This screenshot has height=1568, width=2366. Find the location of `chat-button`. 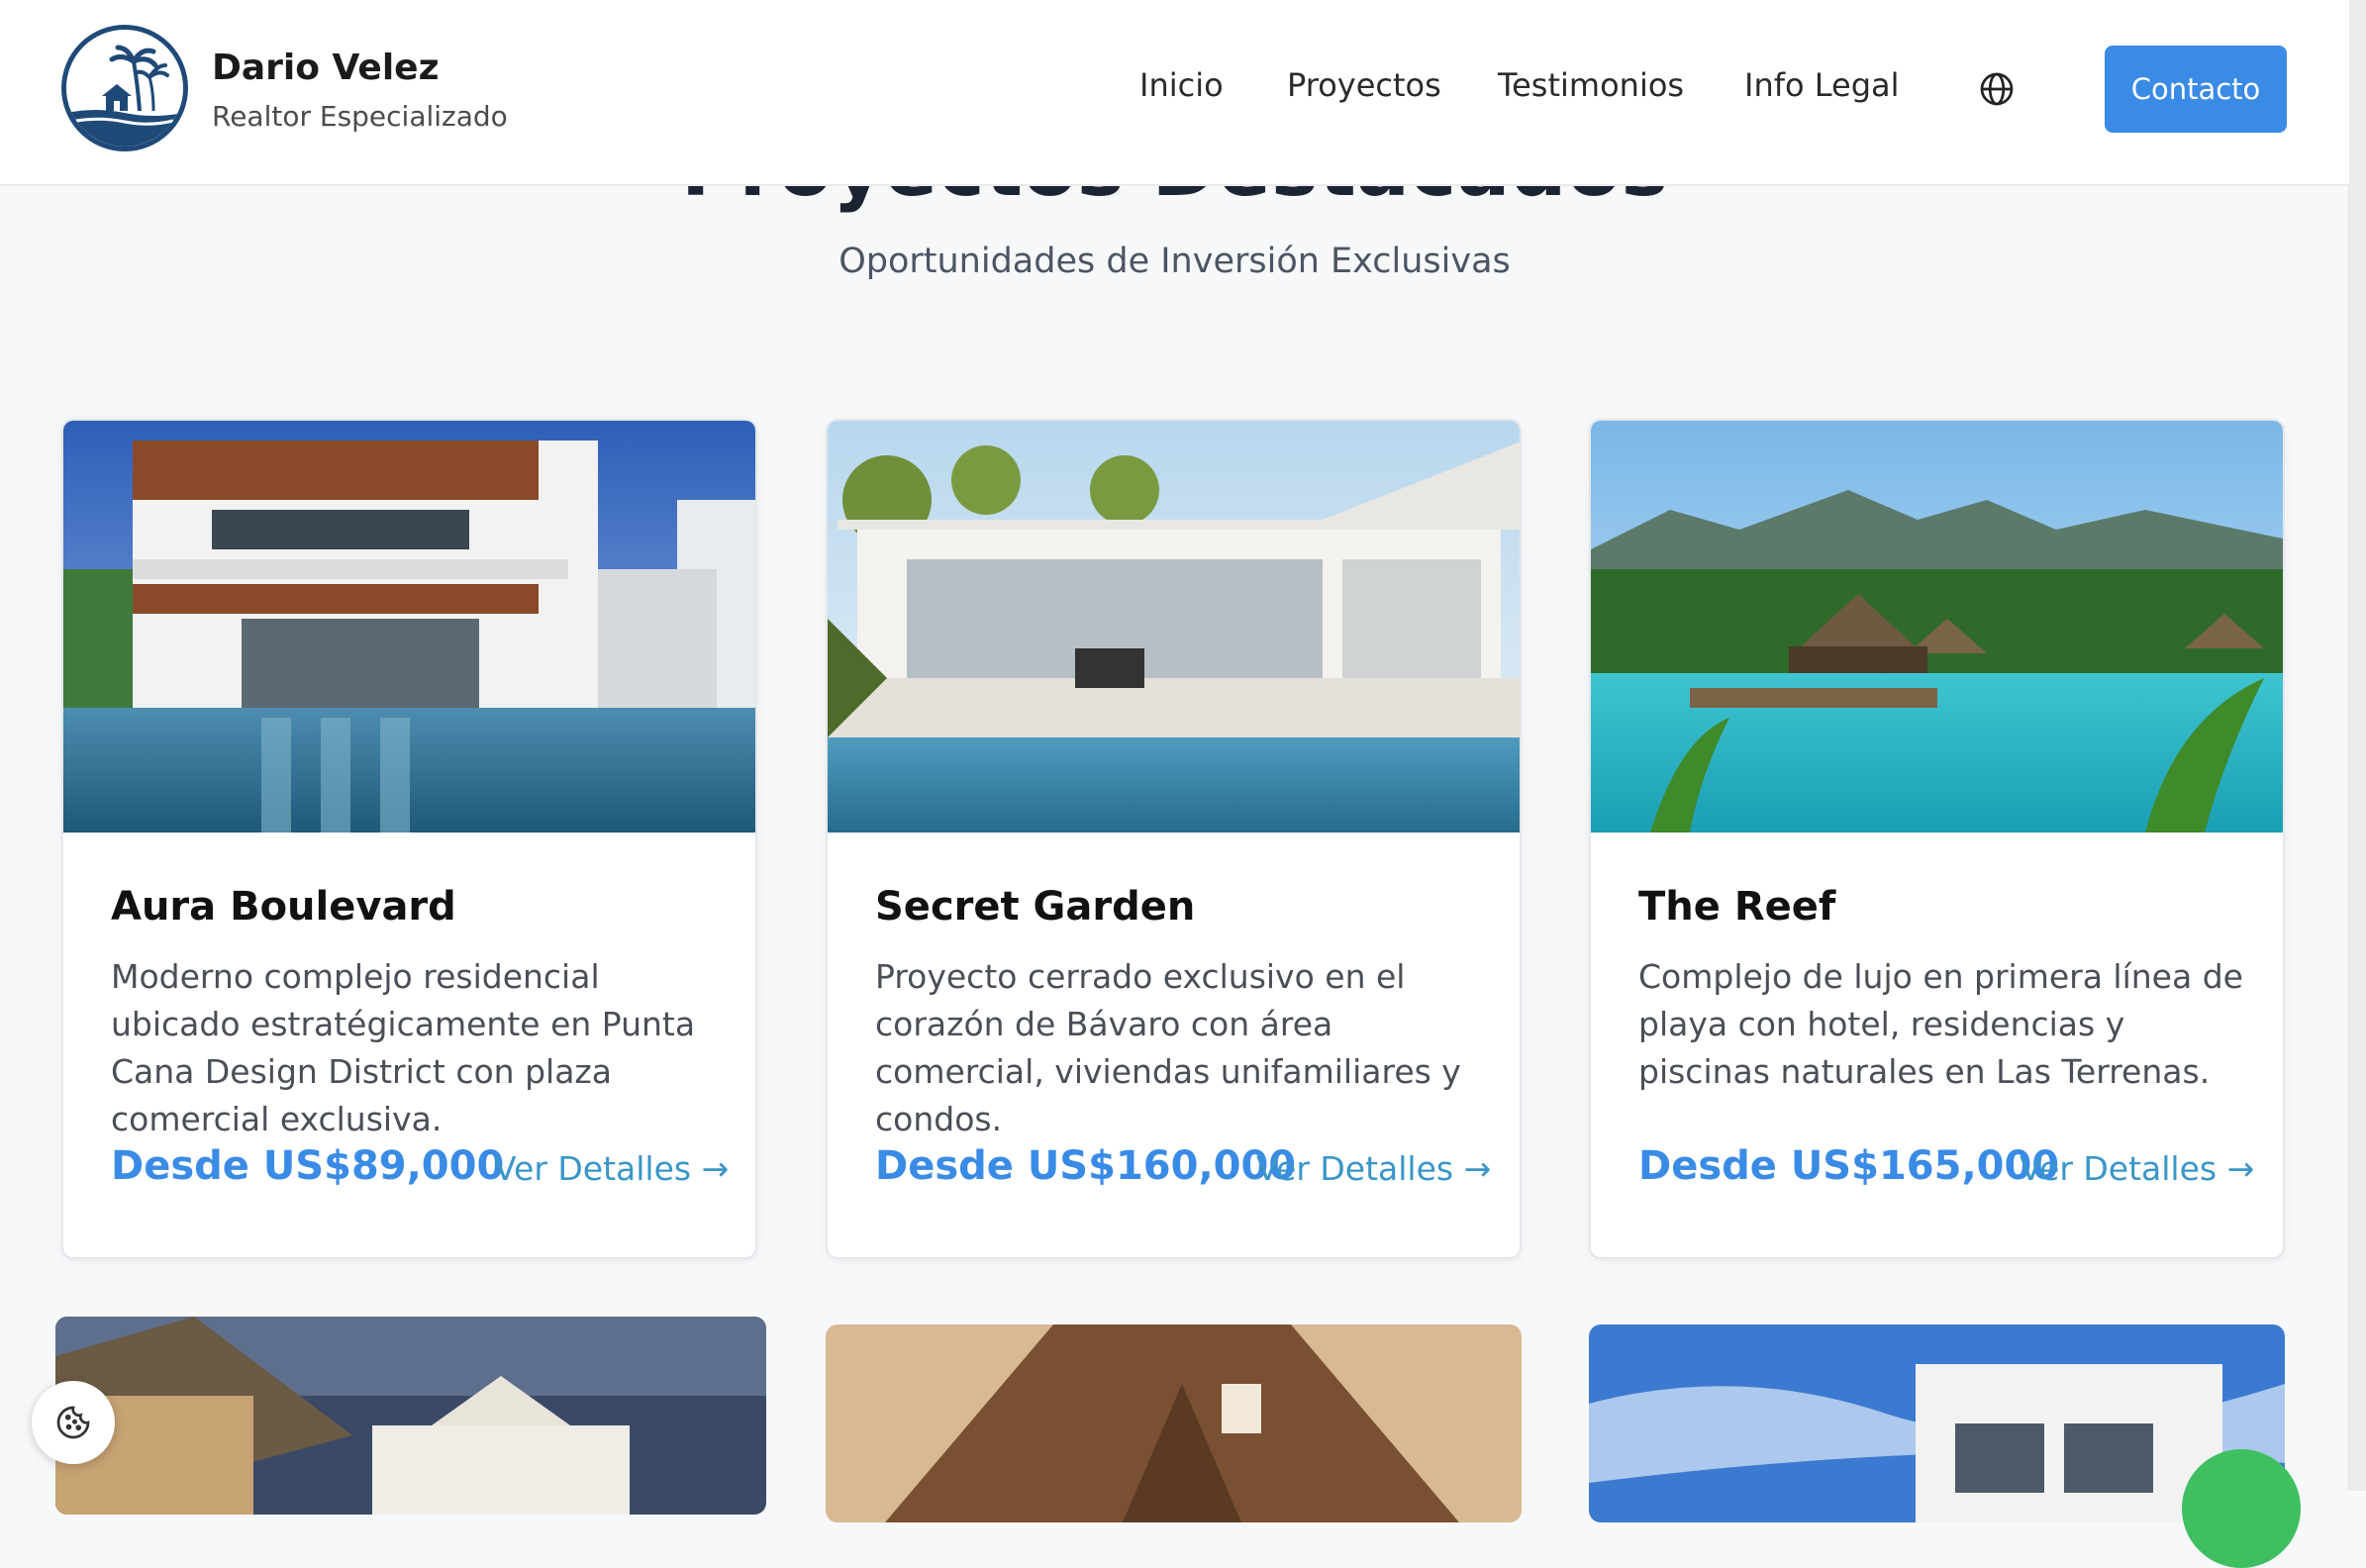

chat-button is located at coordinates (2241, 1508).